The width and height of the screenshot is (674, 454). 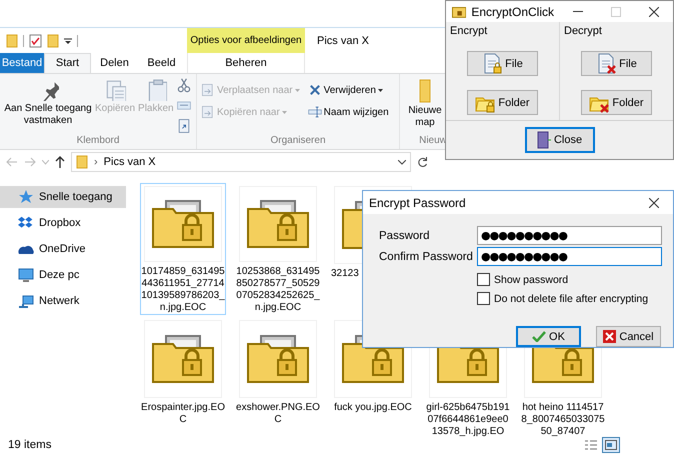 I want to click on up-arrow-icon, so click(x=60, y=162).